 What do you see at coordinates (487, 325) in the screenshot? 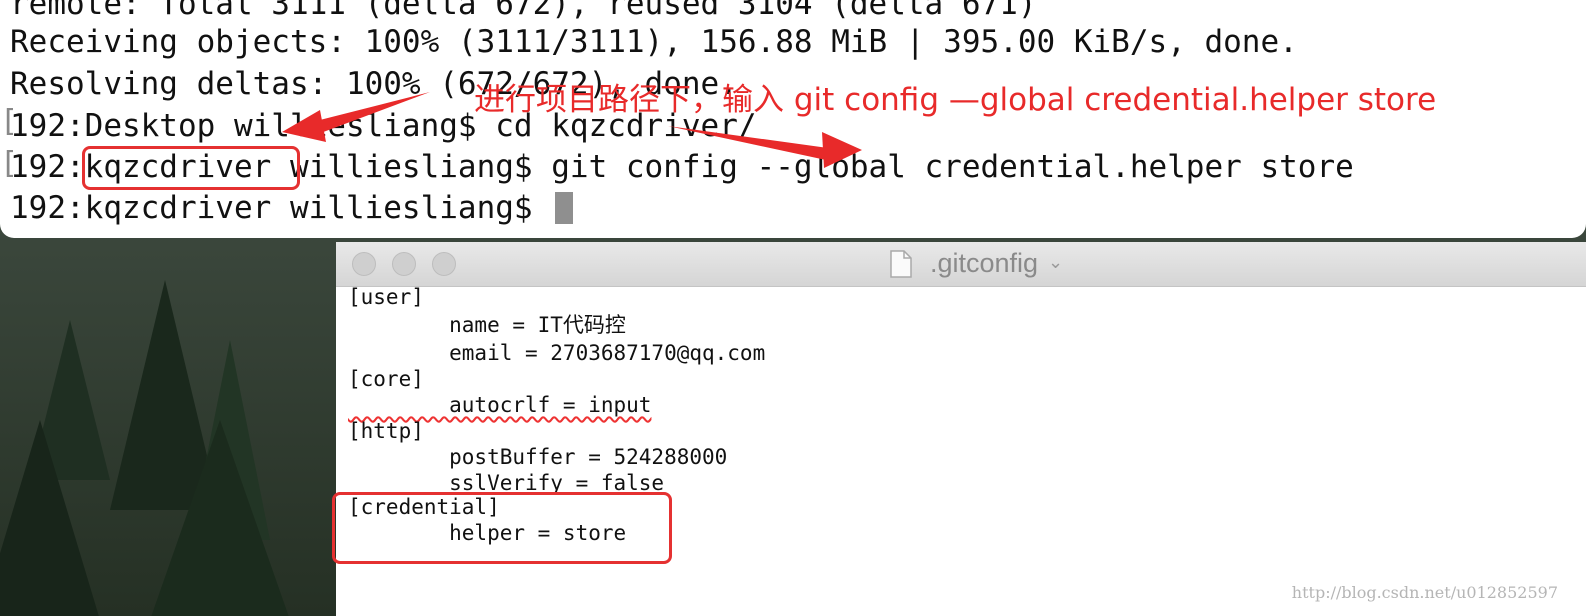
I see `config-line: name = IT代码控` at bounding box center [487, 325].